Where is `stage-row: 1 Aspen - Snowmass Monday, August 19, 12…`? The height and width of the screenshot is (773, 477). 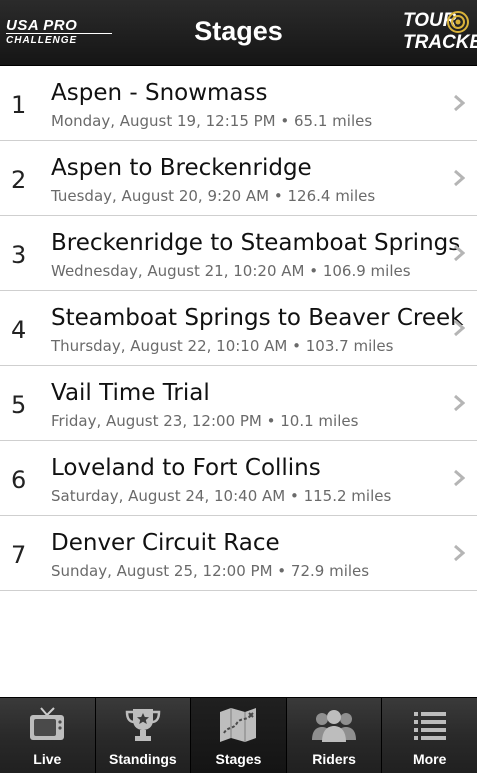 stage-row: 1 Aspen - Snowmass Monday, August 19, 12… is located at coordinates (238, 103).